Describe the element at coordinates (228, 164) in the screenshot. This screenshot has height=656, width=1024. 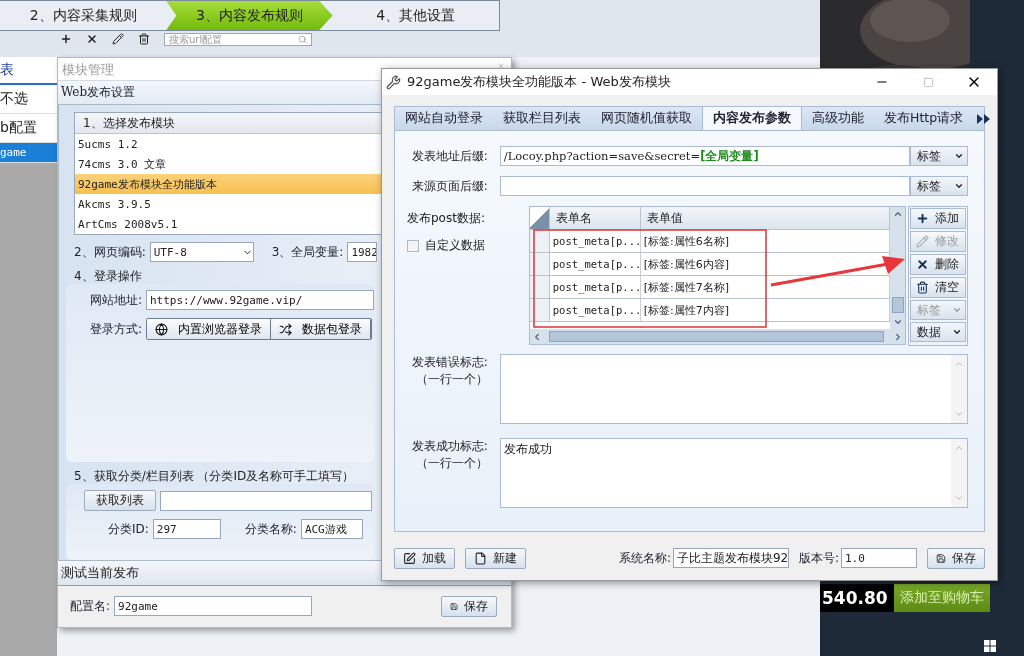
I see `module-item: 74cms 3.0 文章` at that location.